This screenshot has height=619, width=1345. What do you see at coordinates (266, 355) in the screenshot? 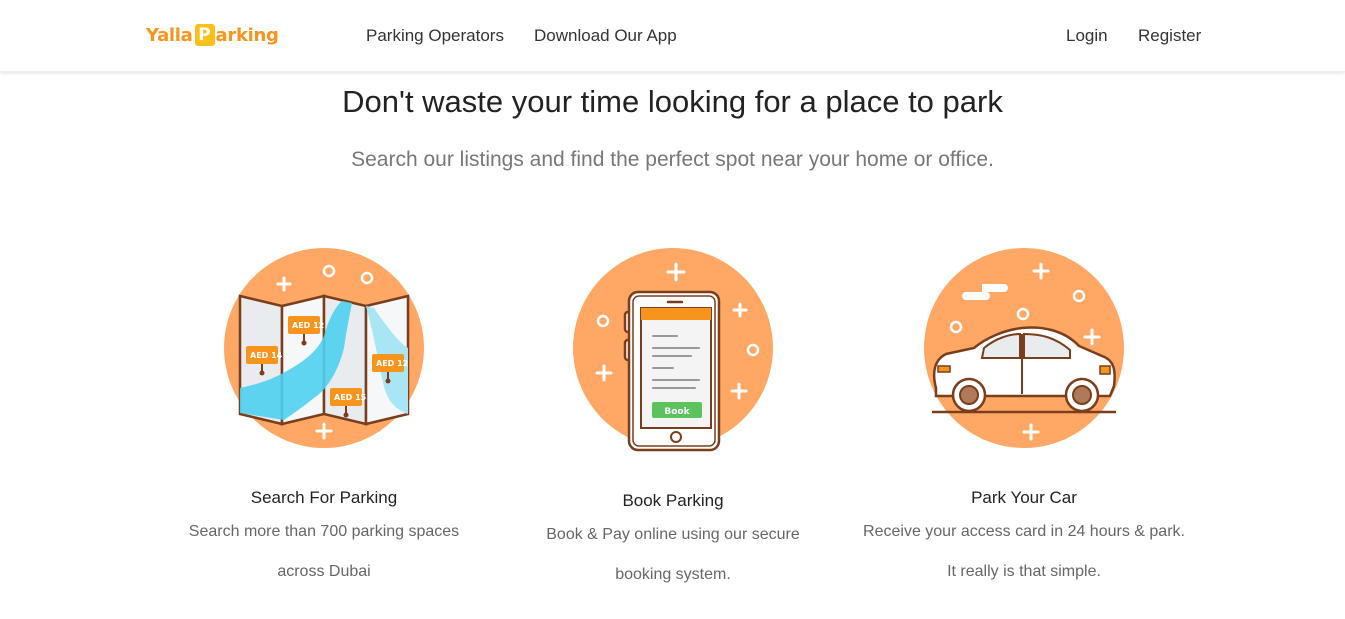
I see `map-pin-label: AED 14` at bounding box center [266, 355].